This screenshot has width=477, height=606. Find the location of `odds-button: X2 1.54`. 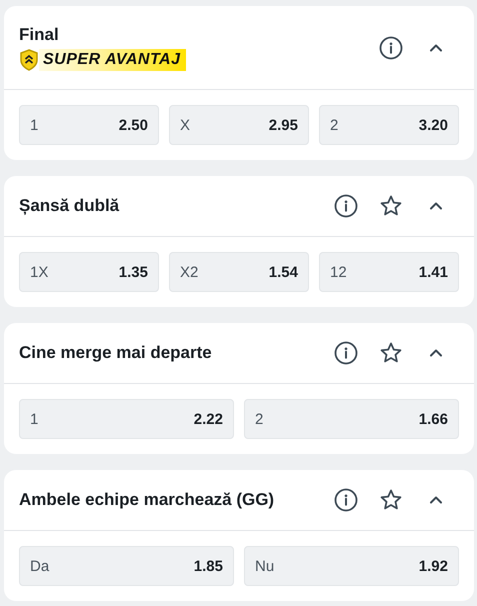

odds-button: X2 1.54 is located at coordinates (239, 272).